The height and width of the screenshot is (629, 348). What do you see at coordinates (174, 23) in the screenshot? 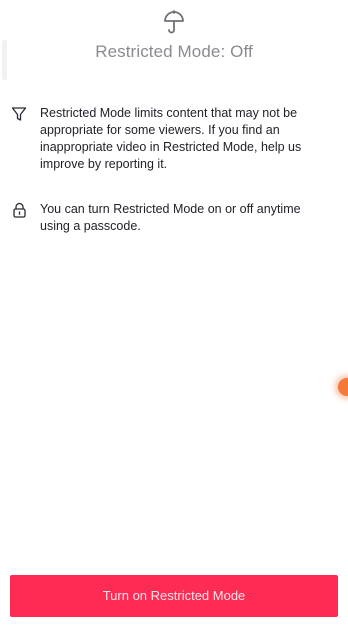
I see `umbrella-icon` at bounding box center [174, 23].